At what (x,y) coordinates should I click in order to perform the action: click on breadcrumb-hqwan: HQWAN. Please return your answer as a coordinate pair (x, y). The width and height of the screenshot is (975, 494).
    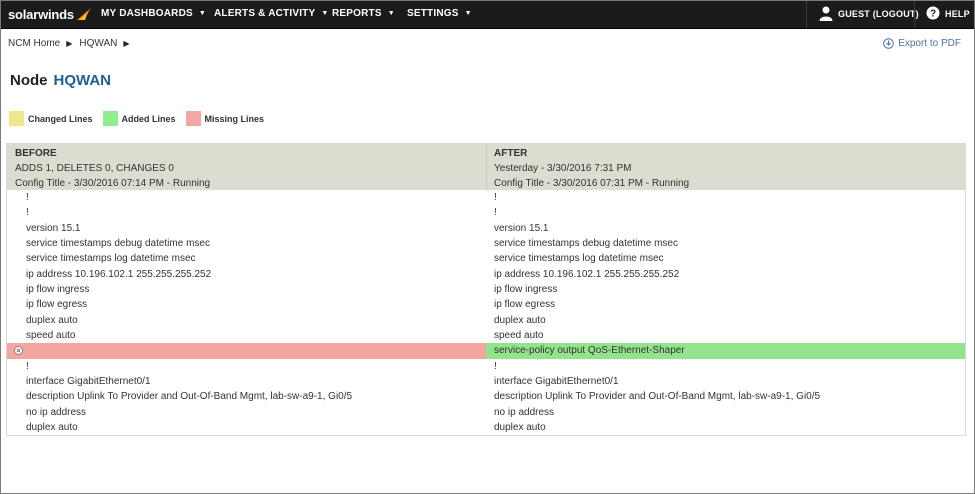
    Looking at the image, I should click on (98, 43).